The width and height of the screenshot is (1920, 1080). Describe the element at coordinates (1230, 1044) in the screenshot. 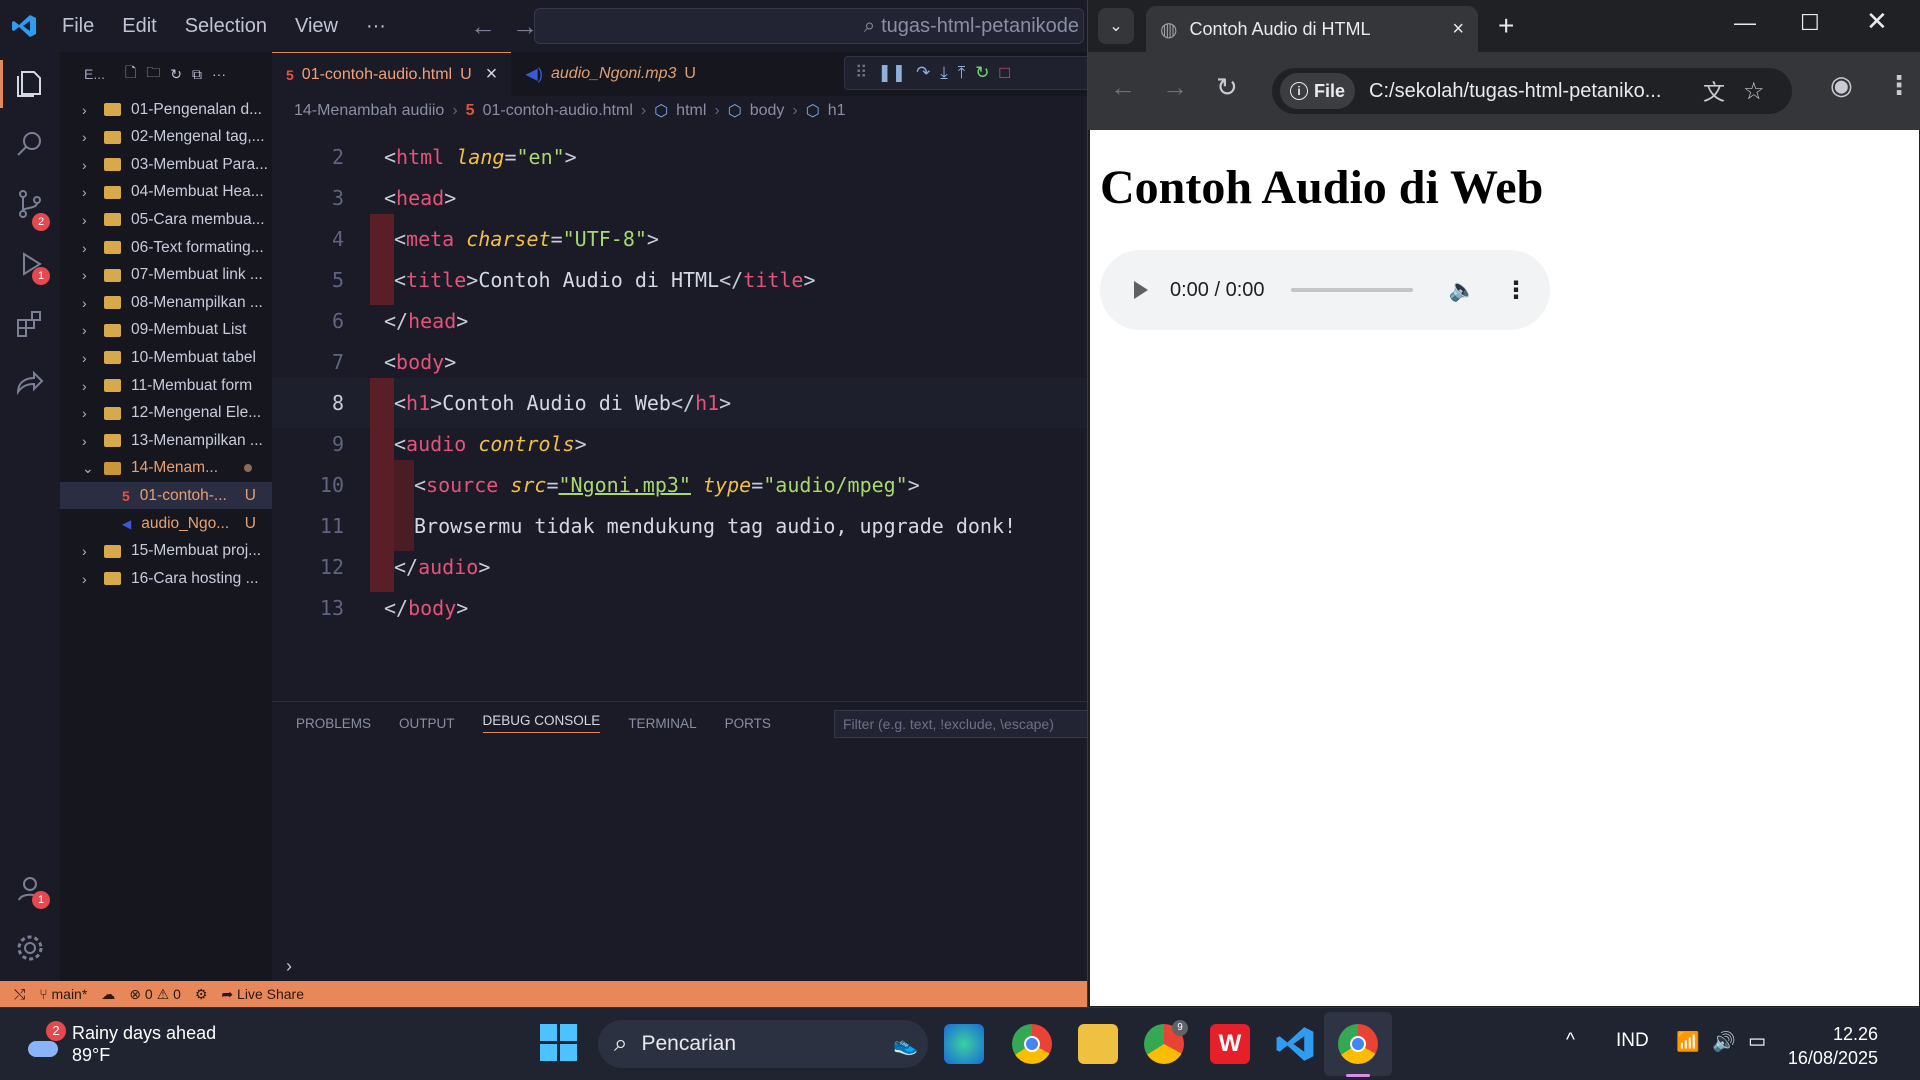

I see `wps-office-icon: W` at that location.